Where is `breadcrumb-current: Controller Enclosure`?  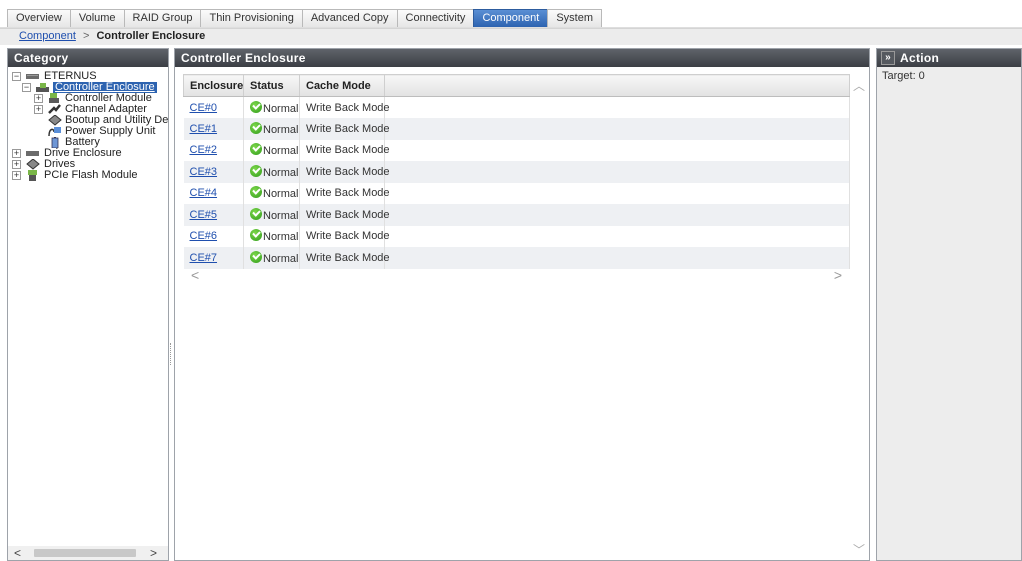 breadcrumb-current: Controller Enclosure is located at coordinates (151, 36).